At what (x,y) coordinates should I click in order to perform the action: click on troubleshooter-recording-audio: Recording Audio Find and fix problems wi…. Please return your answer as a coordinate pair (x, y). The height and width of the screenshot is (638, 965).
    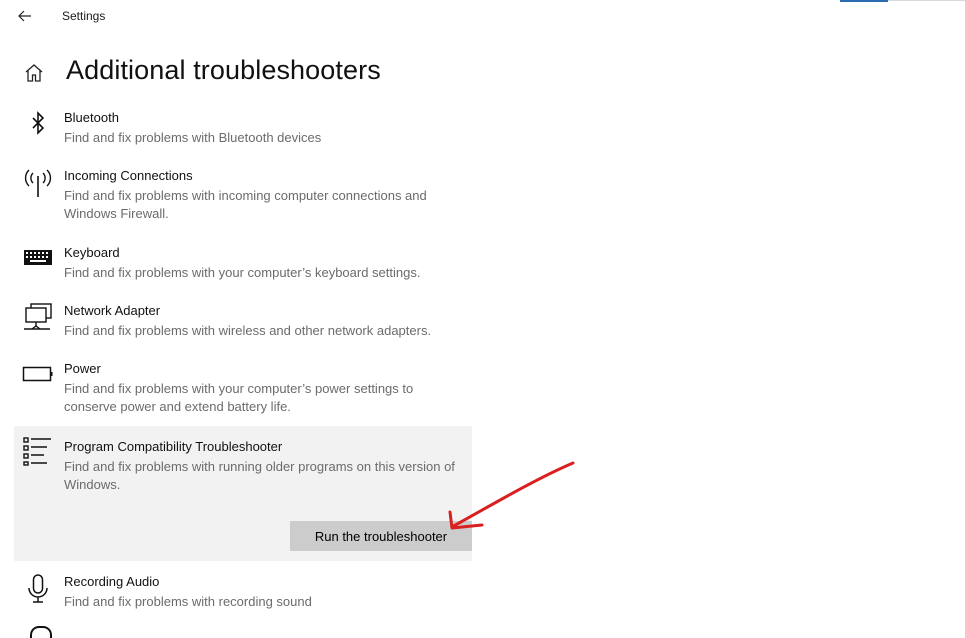
    Looking at the image, I should click on (243, 594).